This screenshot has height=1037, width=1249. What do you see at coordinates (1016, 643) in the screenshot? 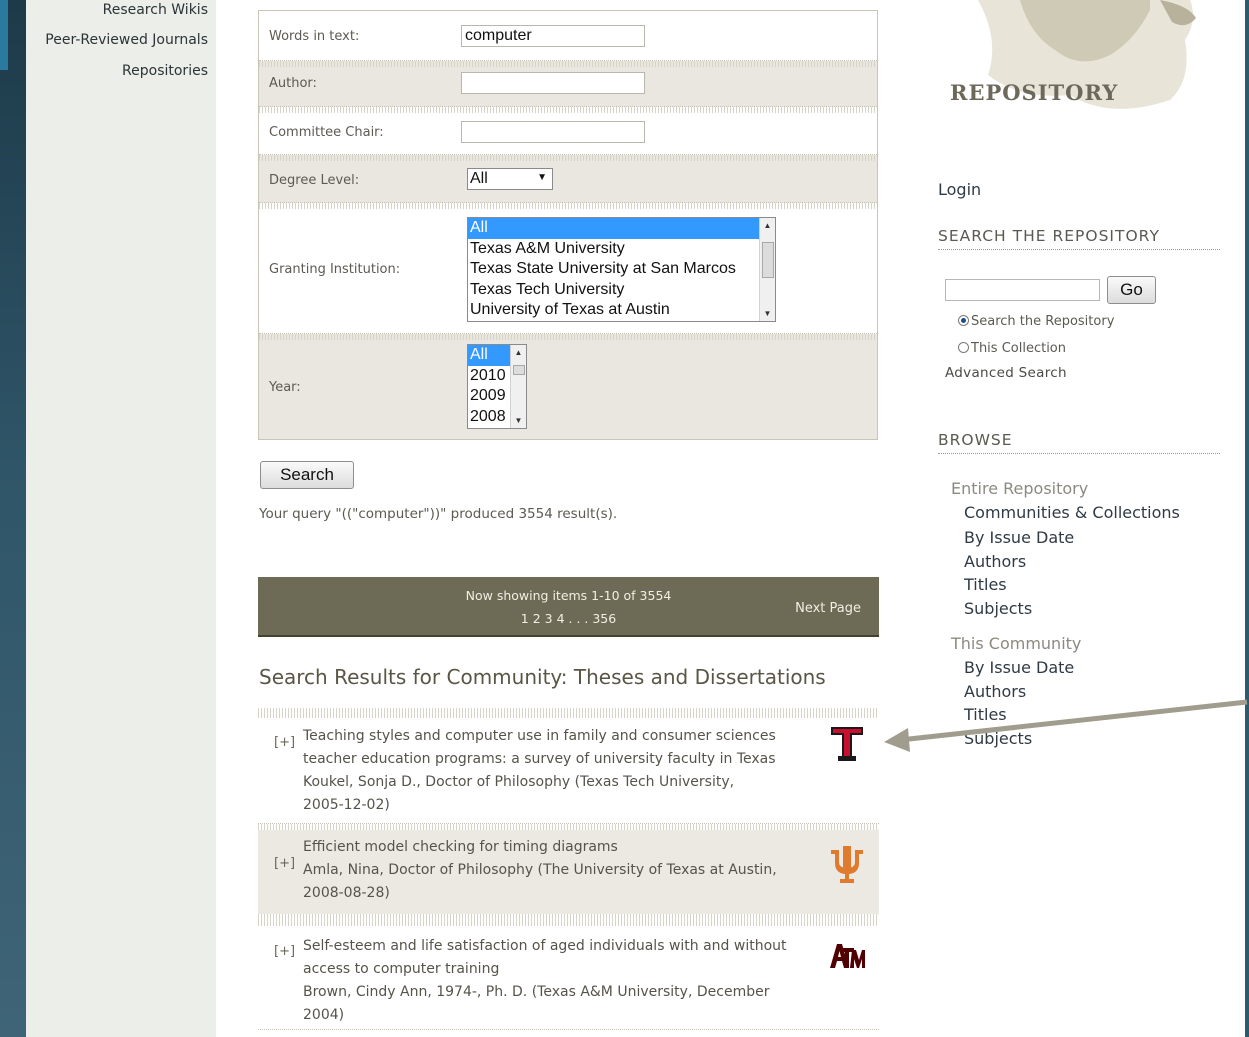
I see `this-community-label: This Community` at bounding box center [1016, 643].